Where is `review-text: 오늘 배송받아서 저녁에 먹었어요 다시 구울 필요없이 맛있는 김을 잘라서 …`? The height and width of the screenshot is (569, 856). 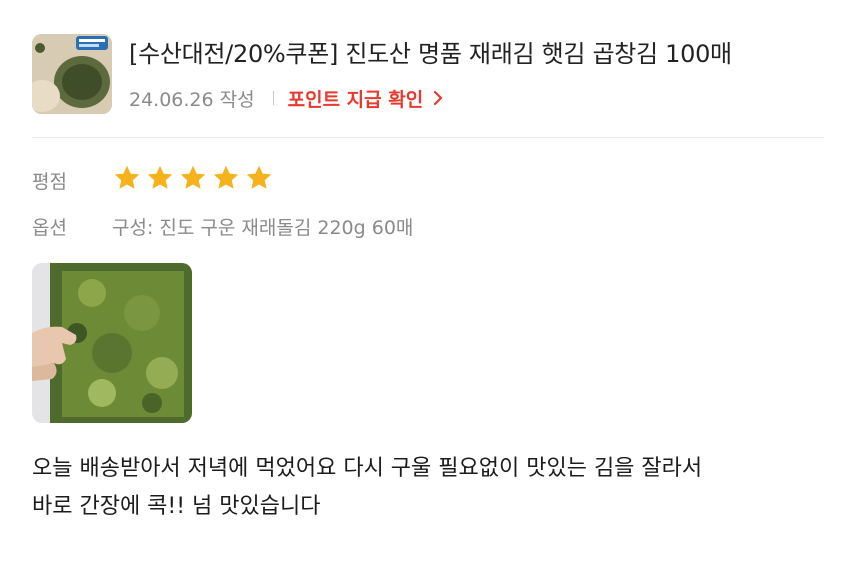
review-text: 오늘 배송받아서 저녁에 먹었어요 다시 구울 필요없이 맛있는 김을 잘라서 … is located at coordinates (432, 488).